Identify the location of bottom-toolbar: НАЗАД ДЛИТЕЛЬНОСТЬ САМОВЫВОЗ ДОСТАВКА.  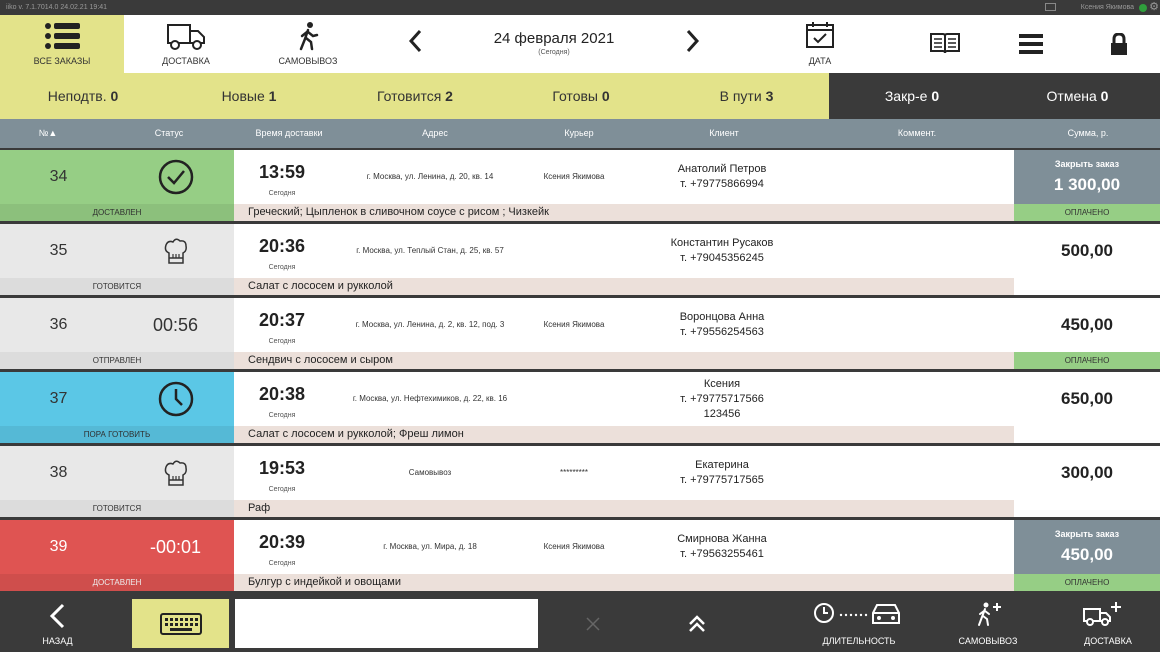
(580, 623).